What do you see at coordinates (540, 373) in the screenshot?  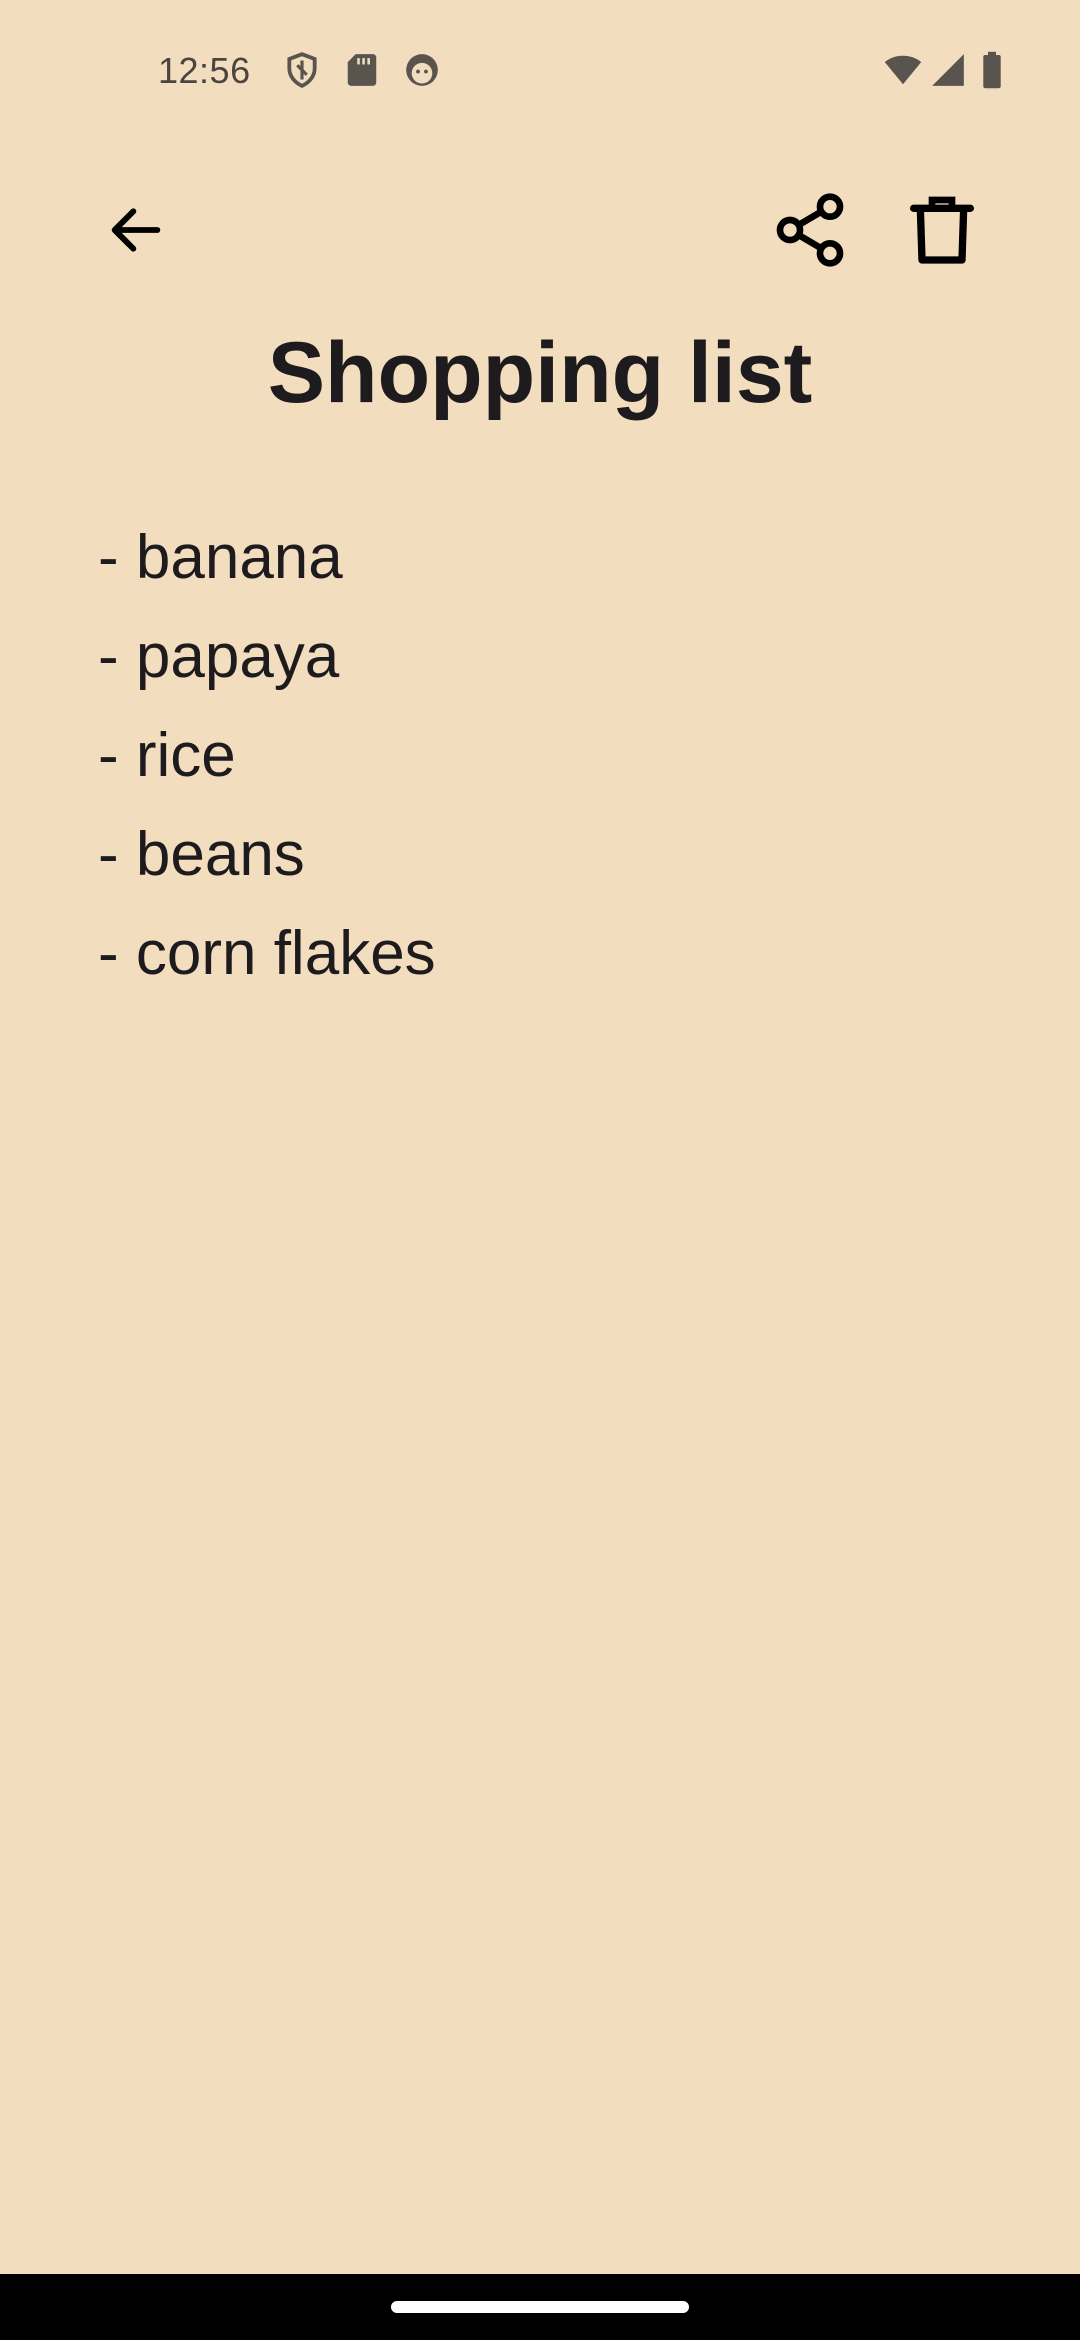 I see `note-title: Shopping list` at bounding box center [540, 373].